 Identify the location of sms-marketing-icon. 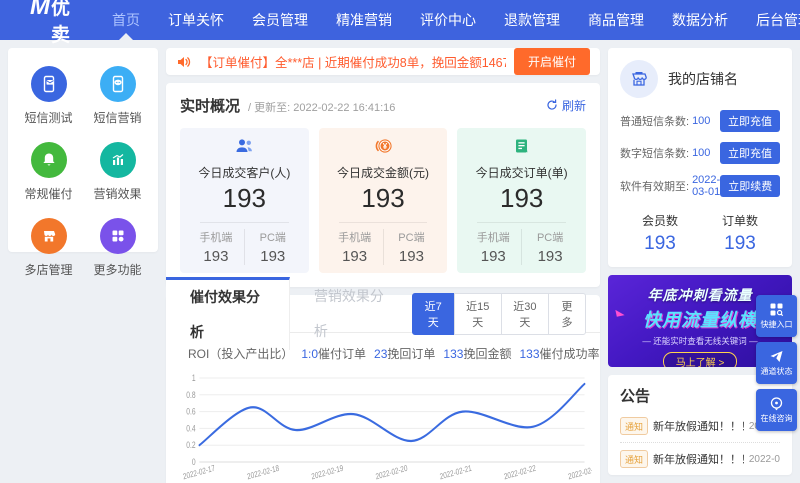
(117, 84).